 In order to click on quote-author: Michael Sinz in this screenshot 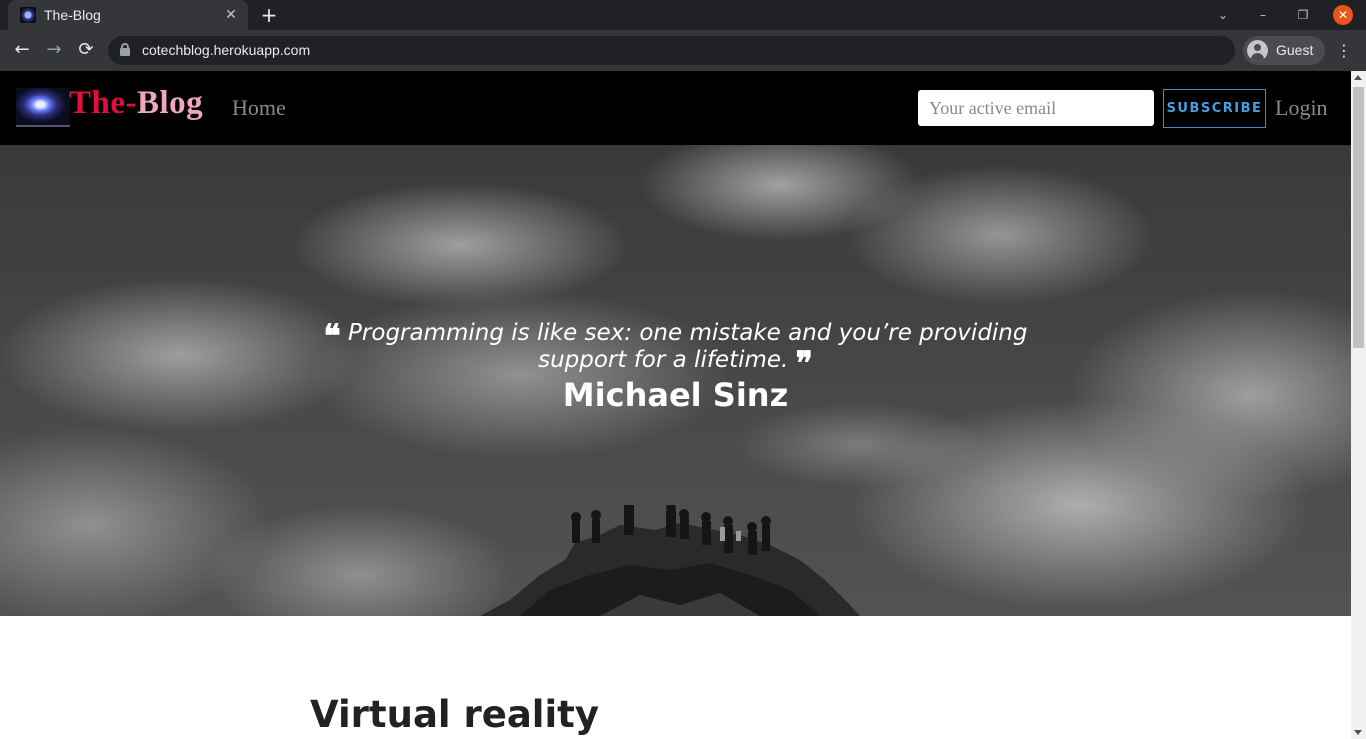, I will do `click(675, 395)`.